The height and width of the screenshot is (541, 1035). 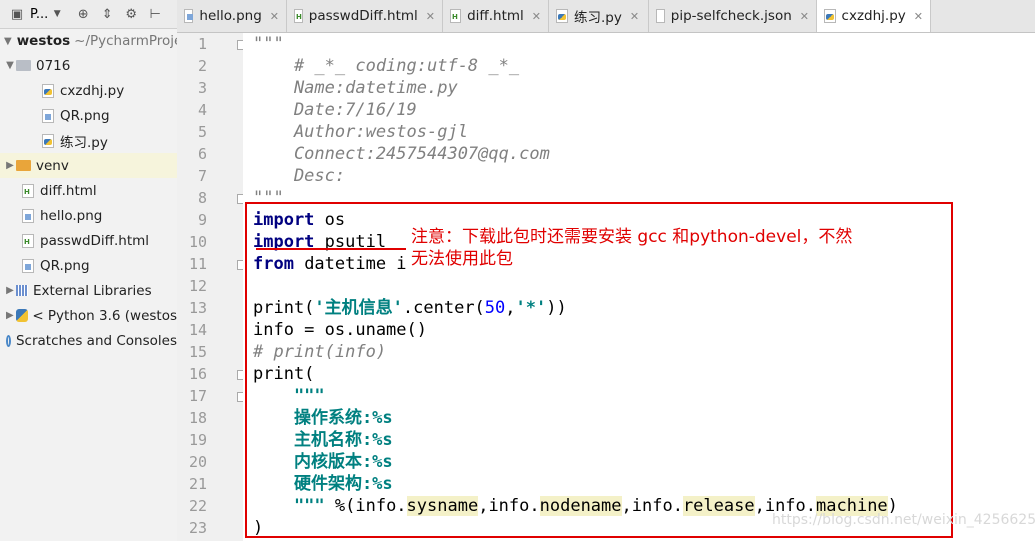 I want to click on tree-file-lianxi: 练习.py, so click(x=88, y=140).